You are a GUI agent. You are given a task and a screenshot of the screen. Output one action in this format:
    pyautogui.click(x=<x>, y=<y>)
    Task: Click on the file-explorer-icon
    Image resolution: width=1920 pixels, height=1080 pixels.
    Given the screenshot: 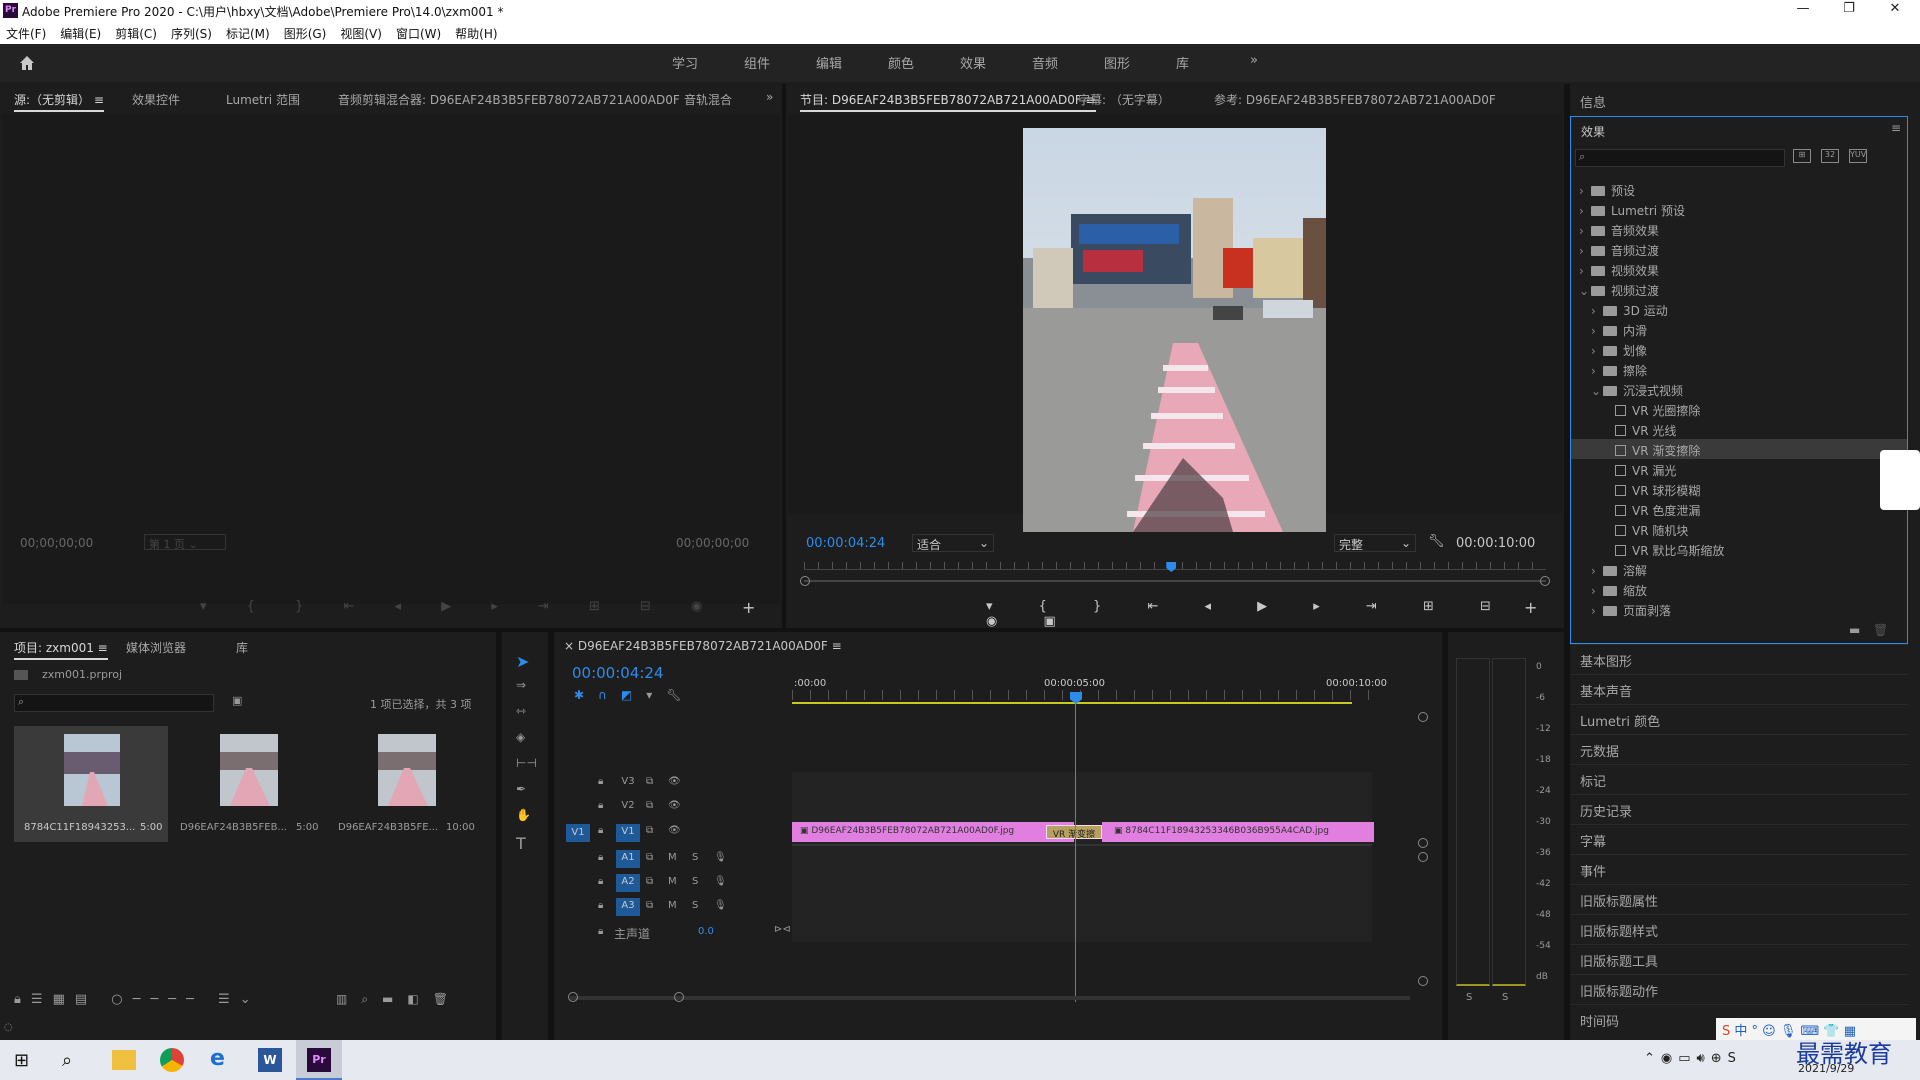 What is the action you would take?
    pyautogui.click(x=124, y=1060)
    